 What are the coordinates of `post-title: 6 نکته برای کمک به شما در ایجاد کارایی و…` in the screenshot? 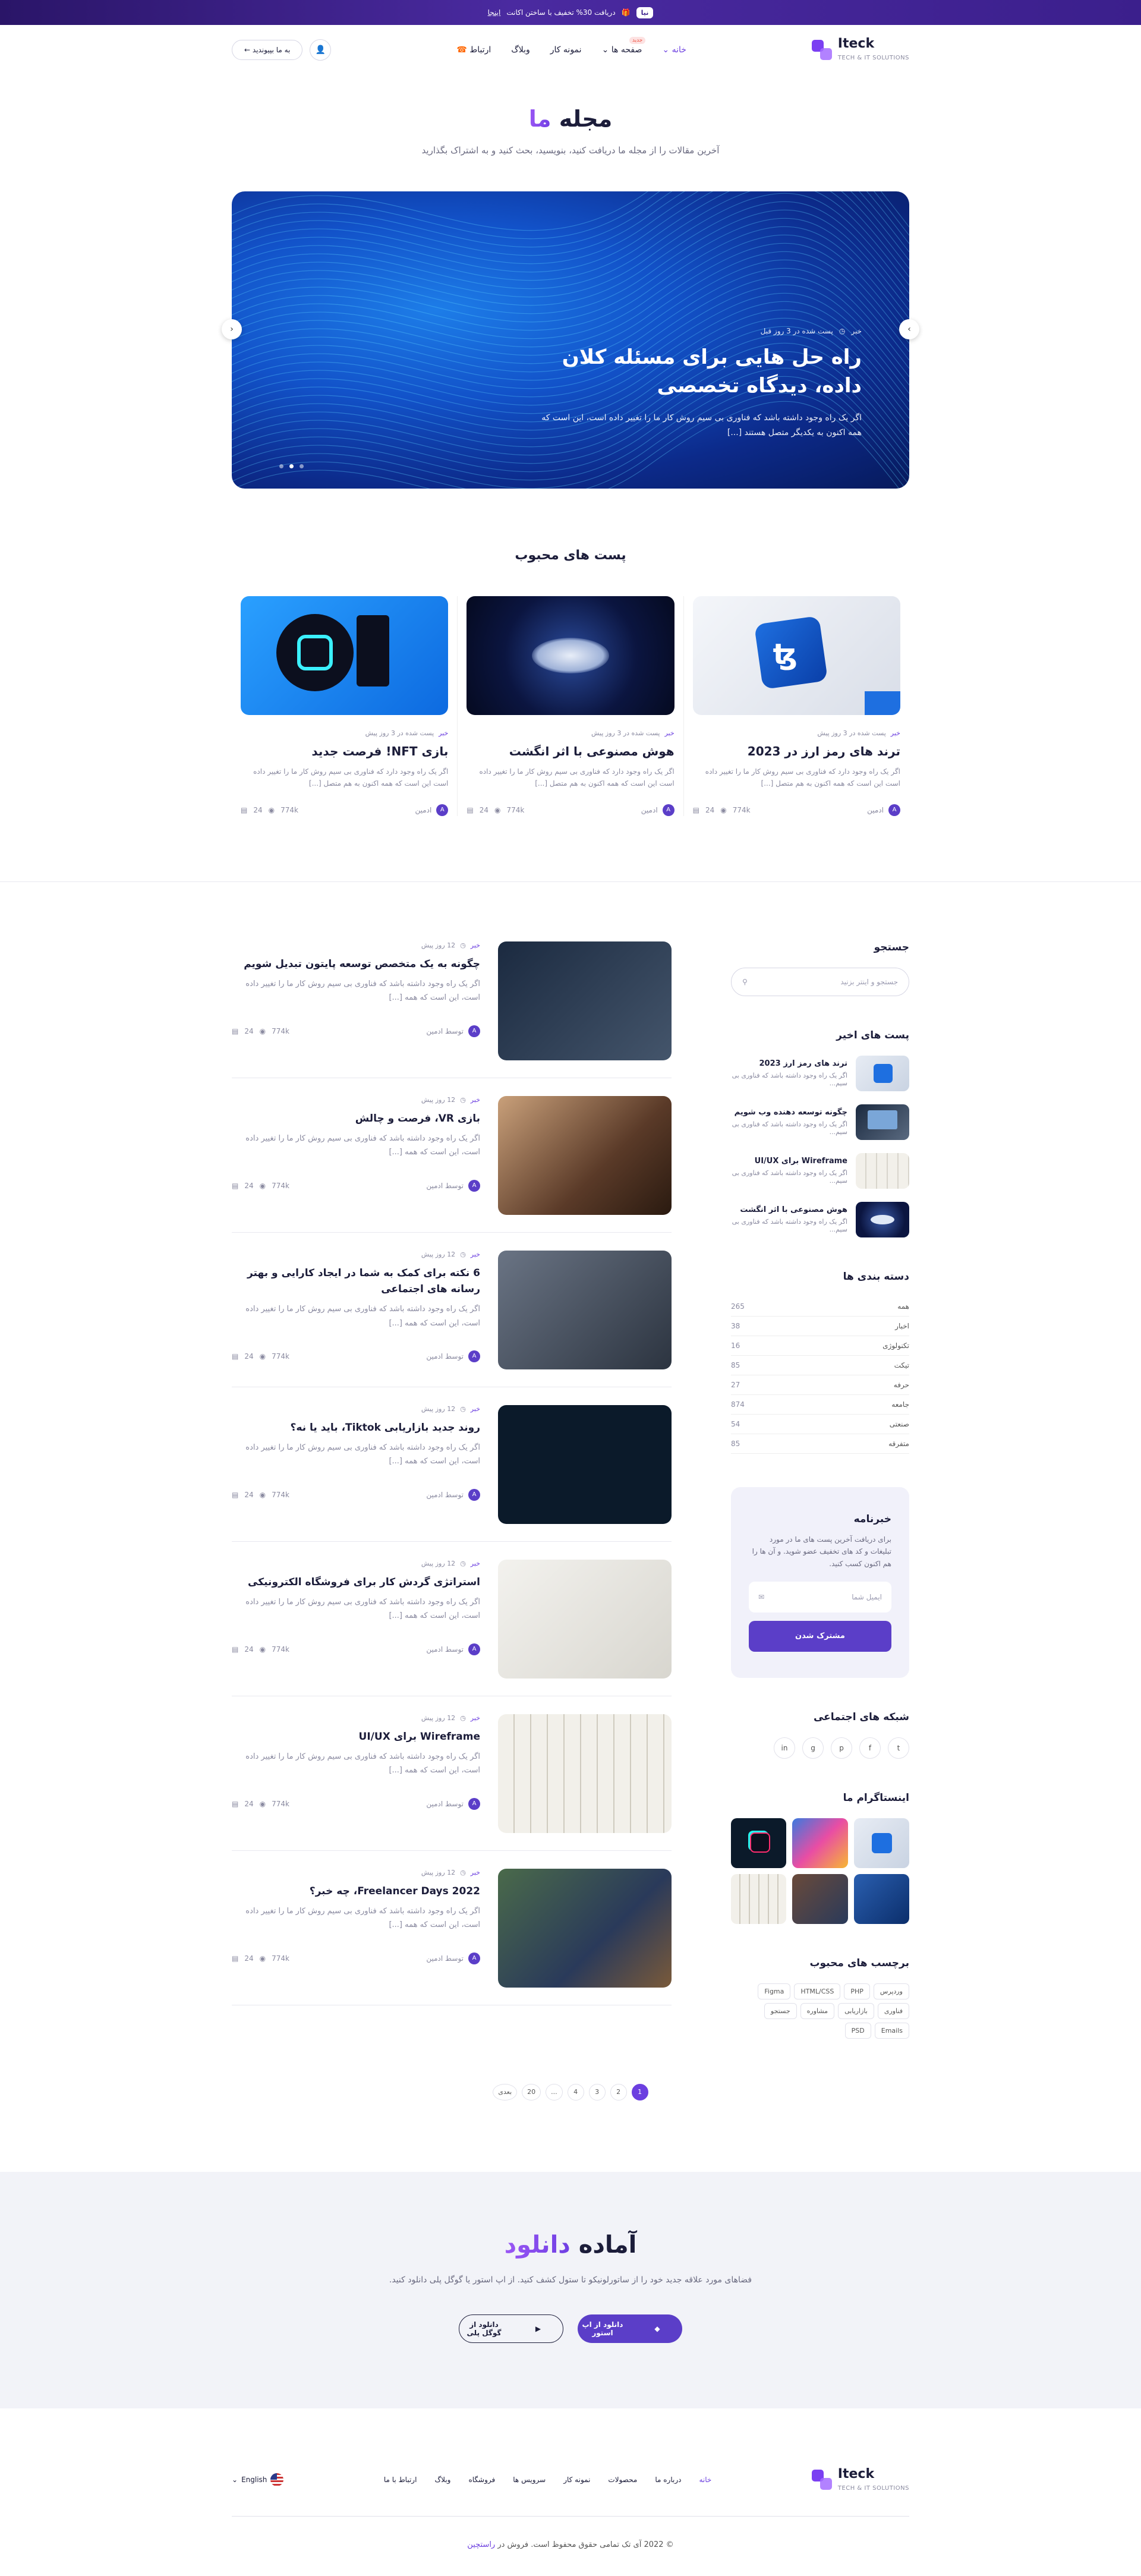 It's located at (356, 1281).